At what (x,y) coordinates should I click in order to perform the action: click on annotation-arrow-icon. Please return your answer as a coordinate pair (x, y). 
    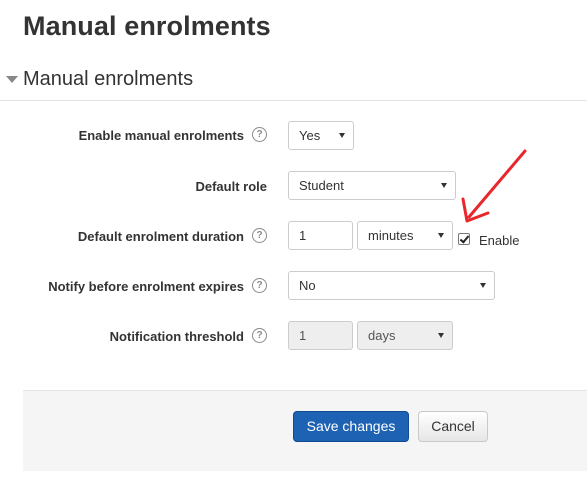
    Looking at the image, I should click on (494, 186).